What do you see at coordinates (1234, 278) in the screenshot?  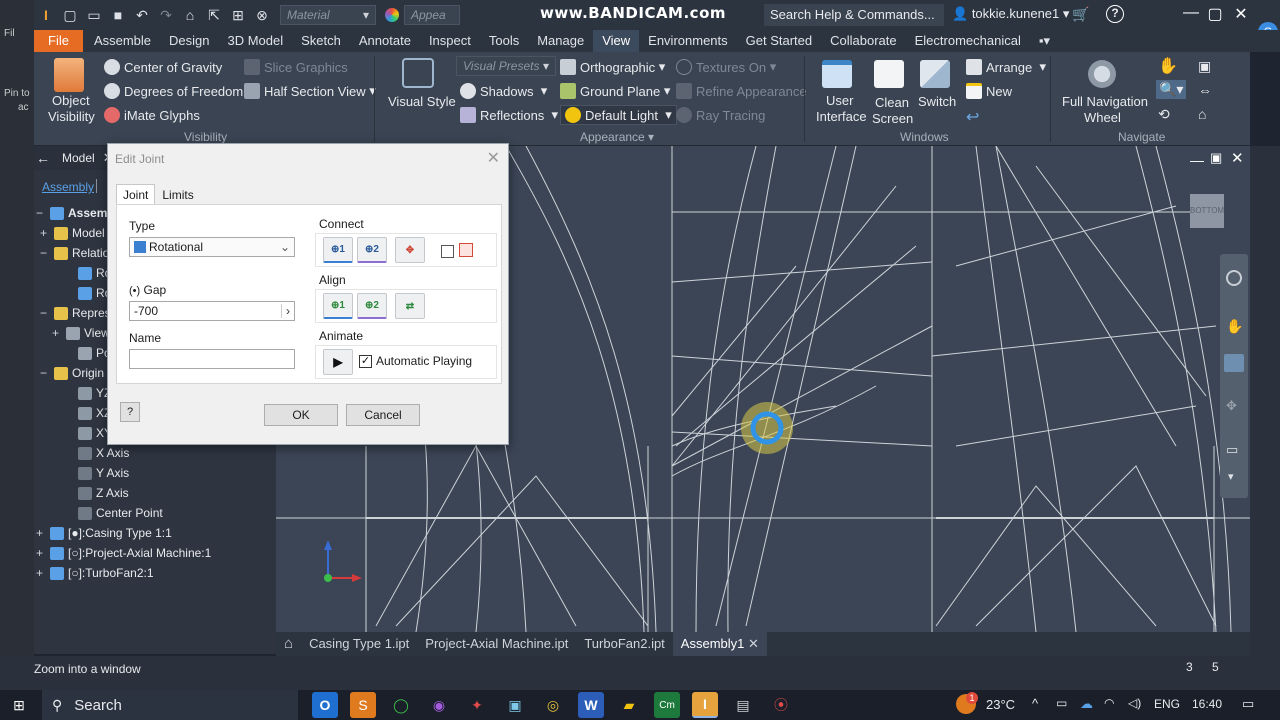 I see `steering-wheel-icon` at bounding box center [1234, 278].